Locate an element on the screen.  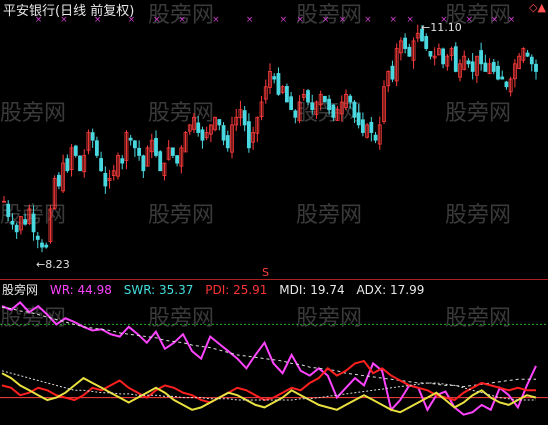
series-pdi-line is located at coordinates (268, 381).